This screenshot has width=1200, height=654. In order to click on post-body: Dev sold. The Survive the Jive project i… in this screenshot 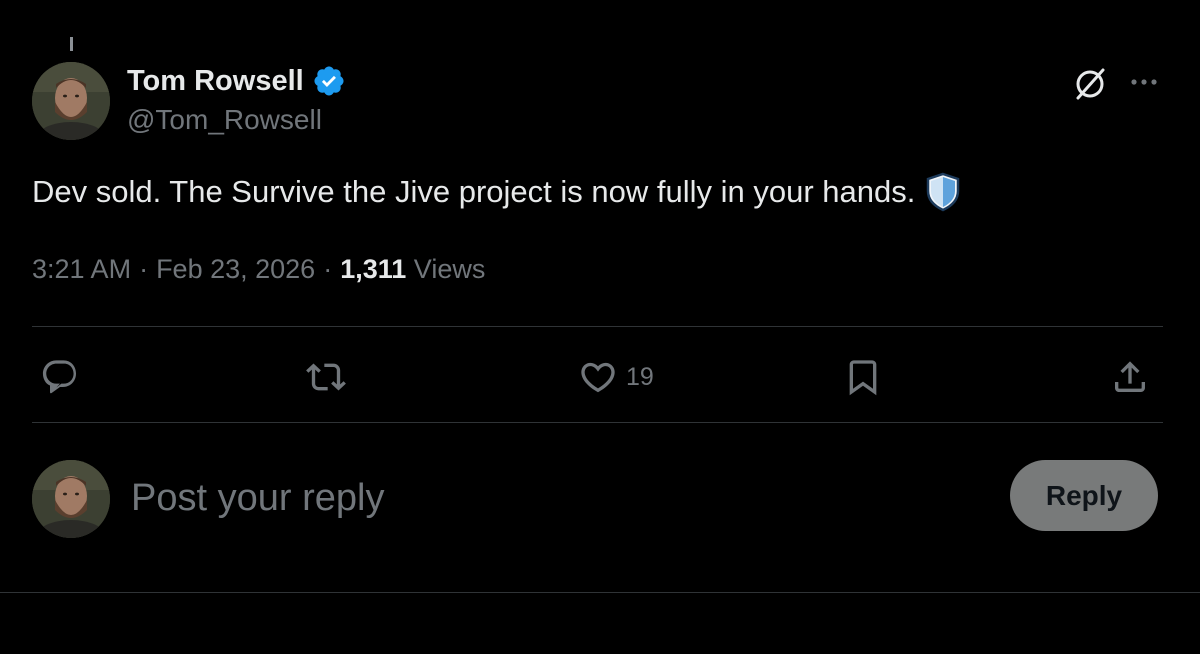, I will do `click(474, 191)`.